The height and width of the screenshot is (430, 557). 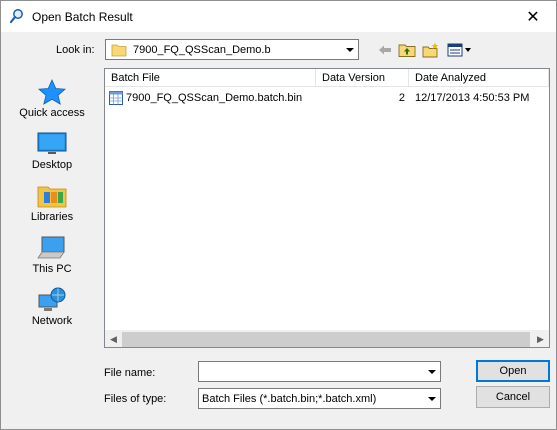 I want to click on place-quick-access: Quick access, so click(x=52, y=101).